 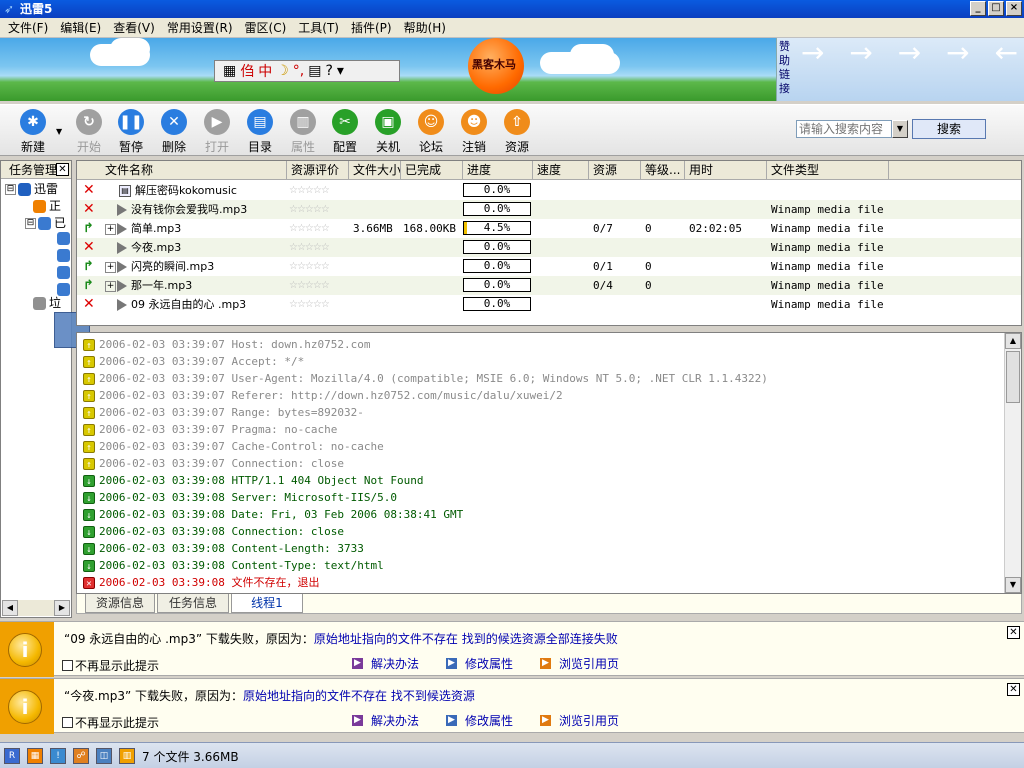 What do you see at coordinates (260, 132) in the screenshot?
I see `folder-button: ▤ 目录` at bounding box center [260, 132].